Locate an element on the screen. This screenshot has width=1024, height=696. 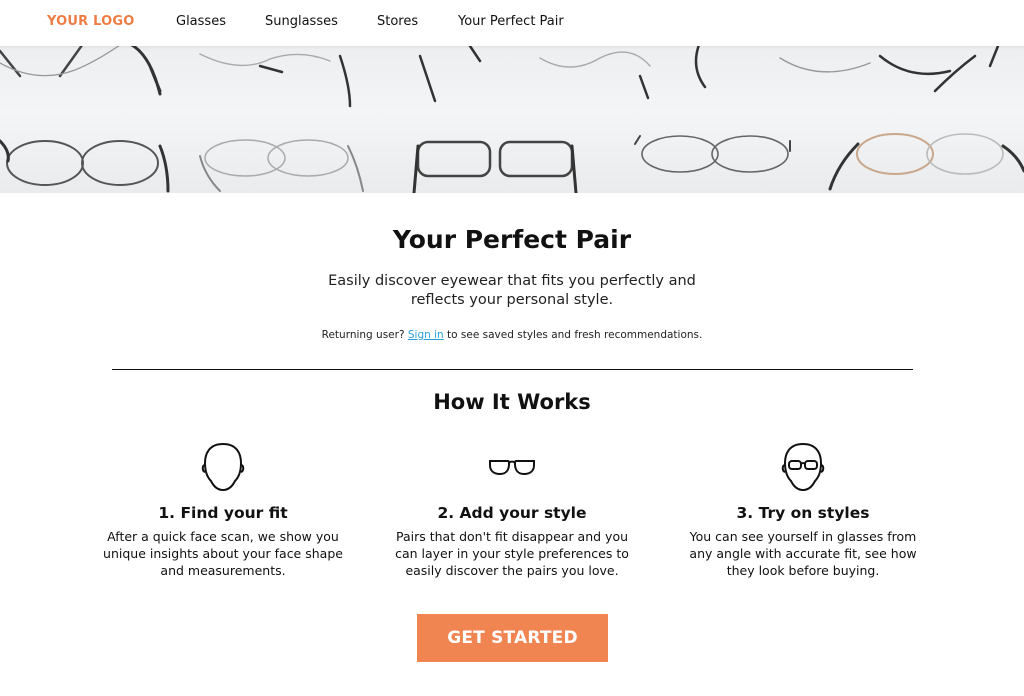
step-2-title: 2. Add your style is located at coordinates (512, 513).